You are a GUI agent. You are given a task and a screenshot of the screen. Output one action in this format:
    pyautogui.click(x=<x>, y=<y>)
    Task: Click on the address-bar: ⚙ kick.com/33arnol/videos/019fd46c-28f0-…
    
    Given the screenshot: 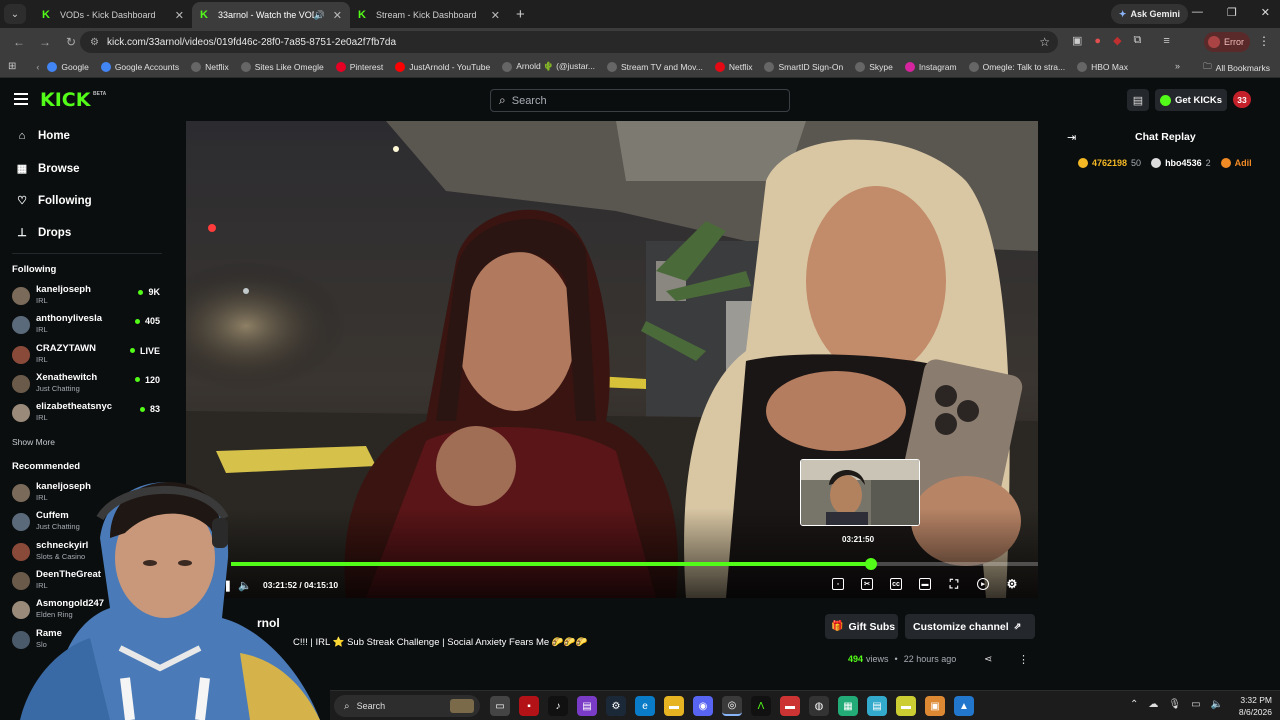 What is the action you would take?
    pyautogui.click(x=569, y=42)
    